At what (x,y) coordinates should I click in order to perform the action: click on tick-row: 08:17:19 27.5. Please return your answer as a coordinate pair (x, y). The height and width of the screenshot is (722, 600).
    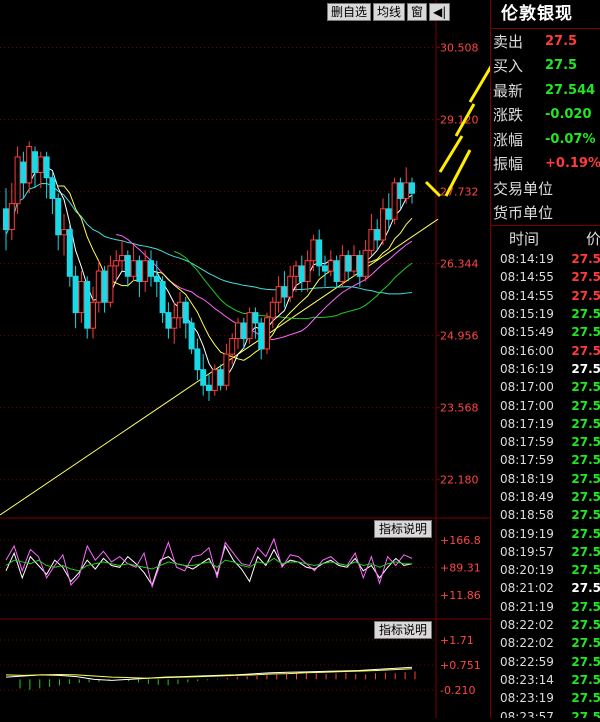
    Looking at the image, I should click on (545, 424).